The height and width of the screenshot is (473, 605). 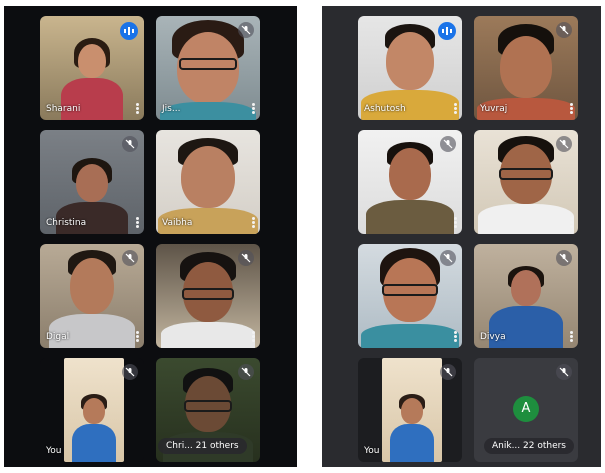 What do you see at coordinates (66, 223) in the screenshot?
I see `participant-name: Christina` at bounding box center [66, 223].